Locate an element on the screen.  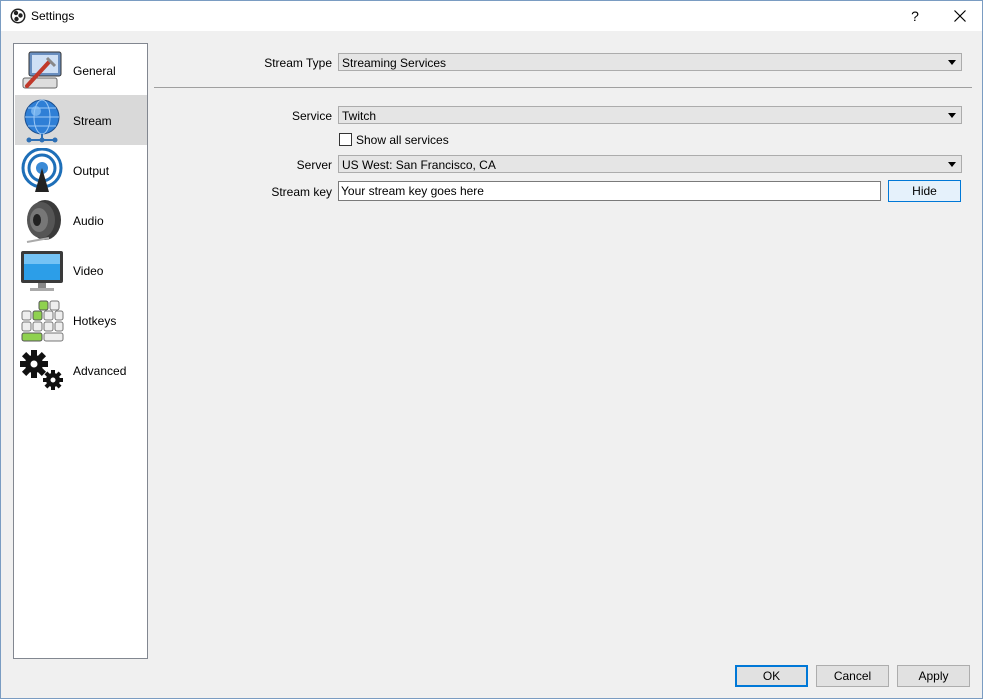
general-icon is located at coordinates (42, 70).